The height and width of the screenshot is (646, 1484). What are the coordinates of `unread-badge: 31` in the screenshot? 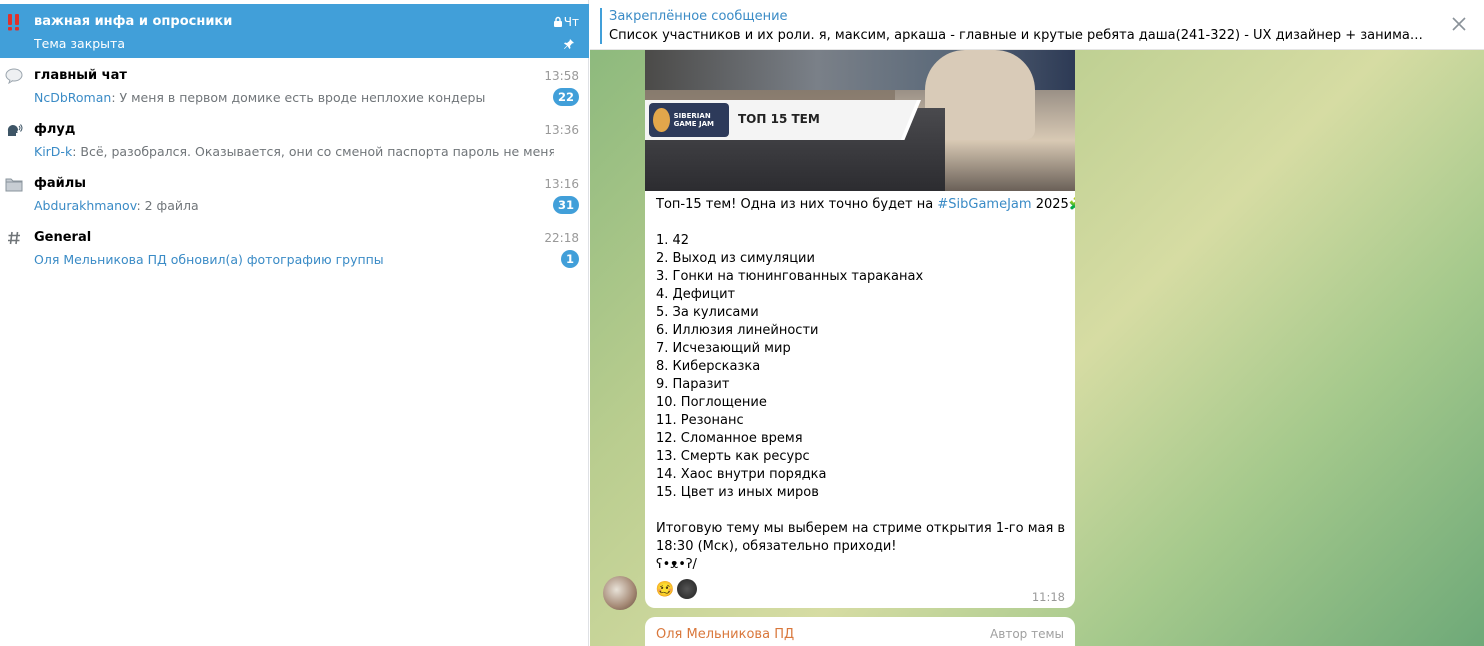 It's located at (565, 205).